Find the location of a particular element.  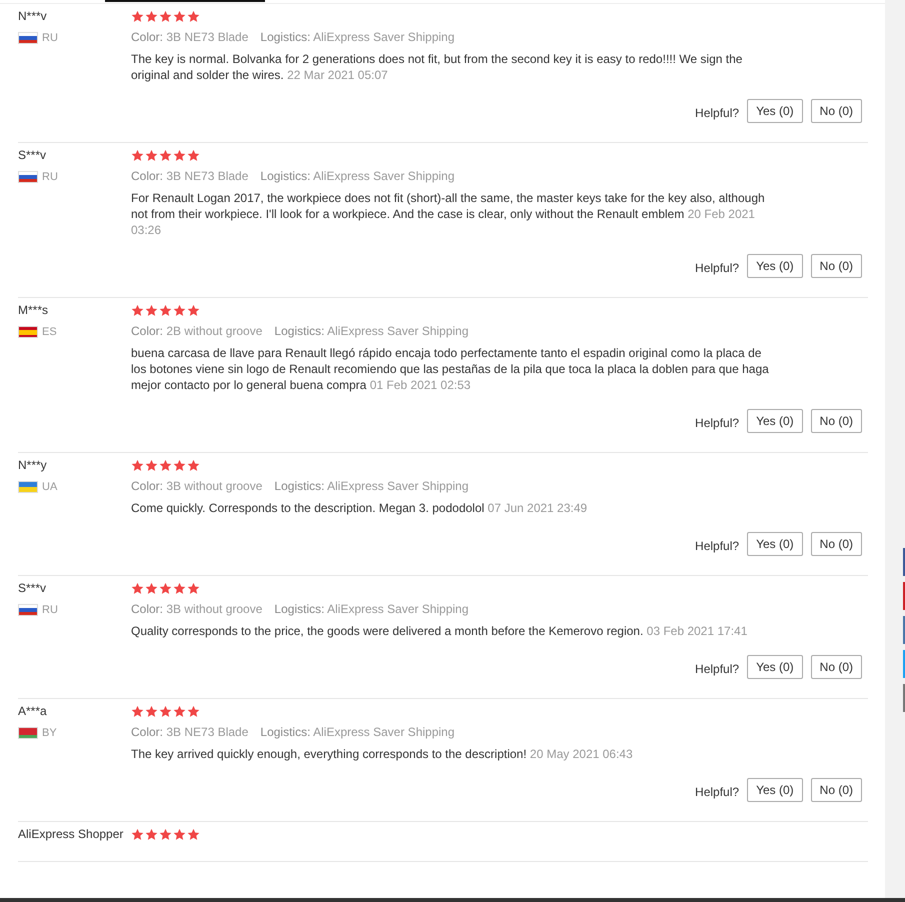

country-code: UA is located at coordinates (50, 487).